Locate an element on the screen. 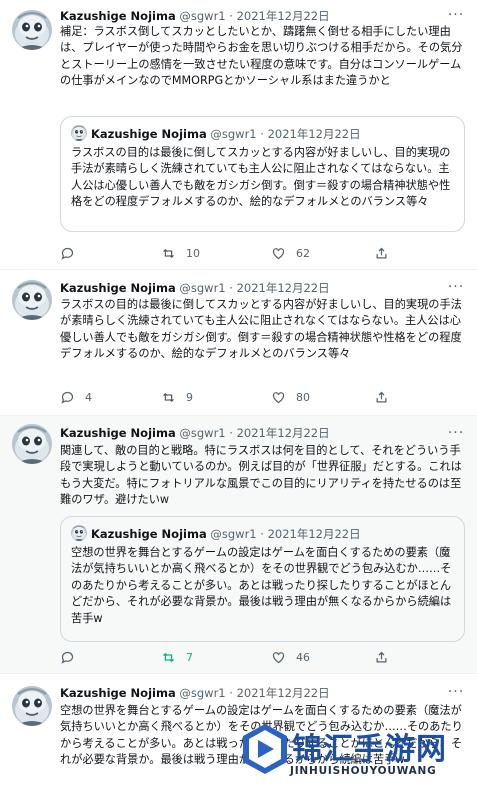 The width and height of the screenshot is (477, 785). like-count: 80 is located at coordinates (303, 397).